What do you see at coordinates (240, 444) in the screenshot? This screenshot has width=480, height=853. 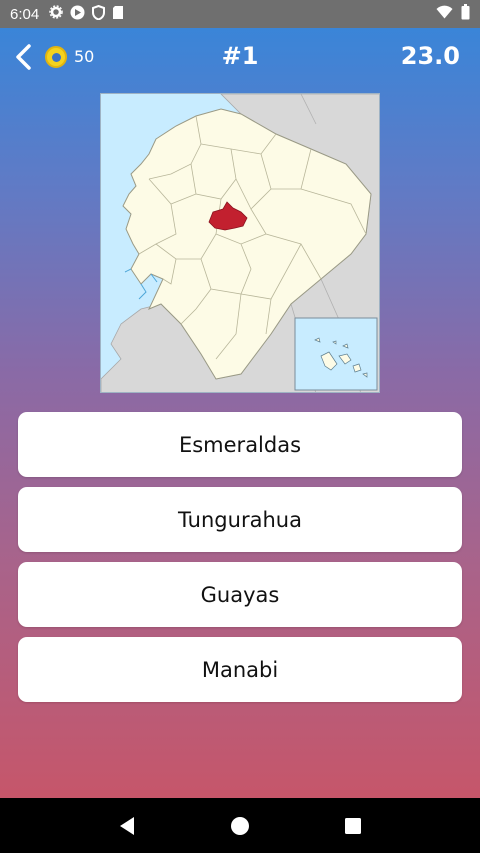 I see `answer-option-1: Esmeraldas` at bounding box center [240, 444].